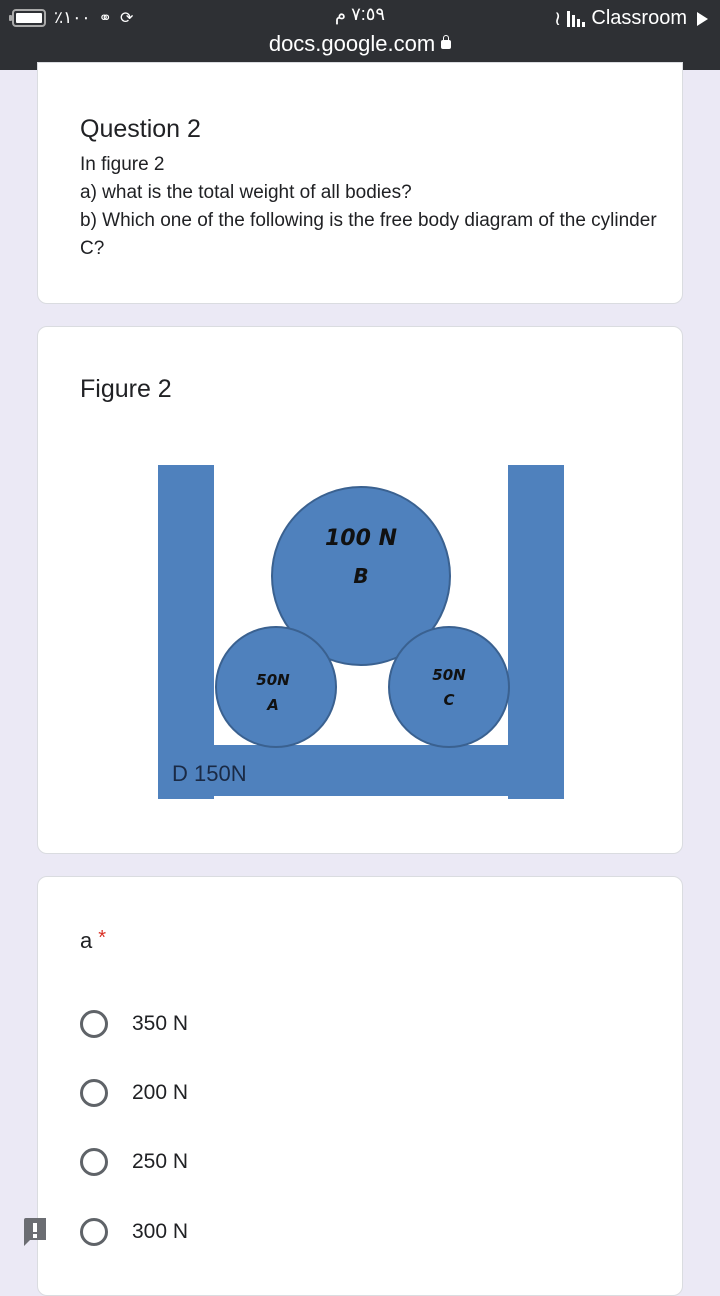 This screenshot has width=720, height=1296. I want to click on option-250n: 250 N, so click(134, 1162).